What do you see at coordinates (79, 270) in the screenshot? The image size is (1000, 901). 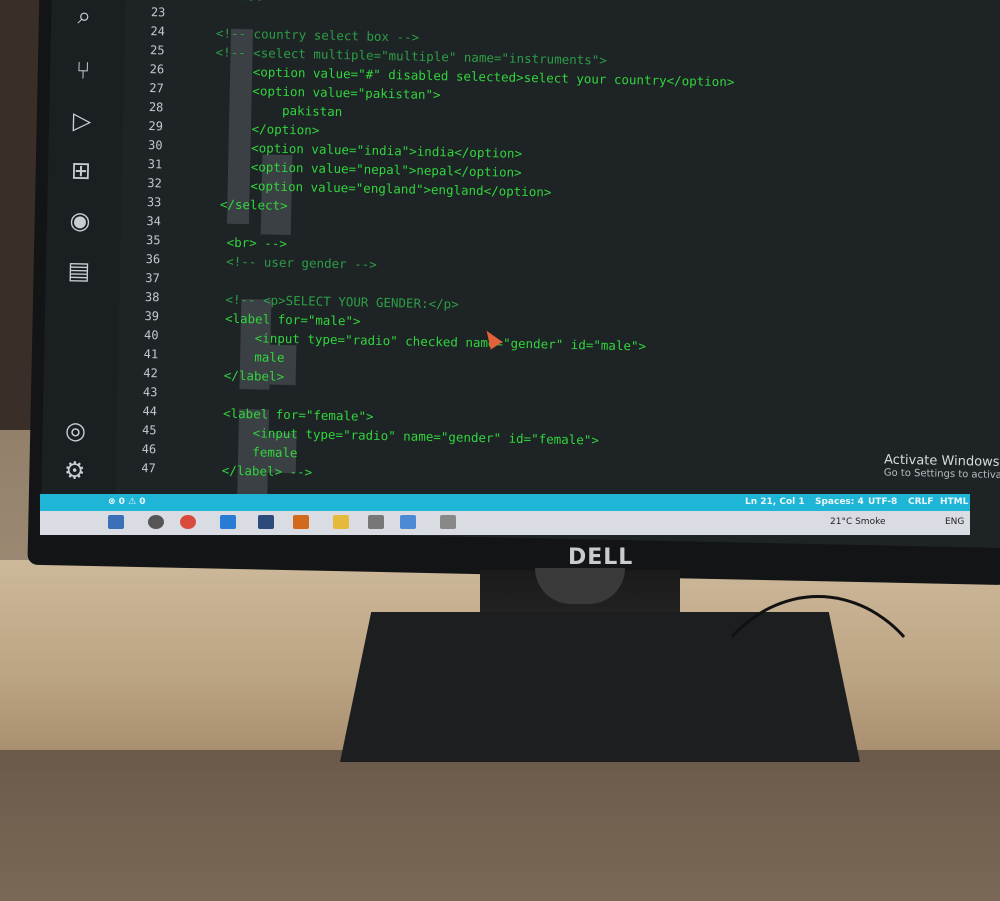 I see `notebook-icon: ▤` at bounding box center [79, 270].